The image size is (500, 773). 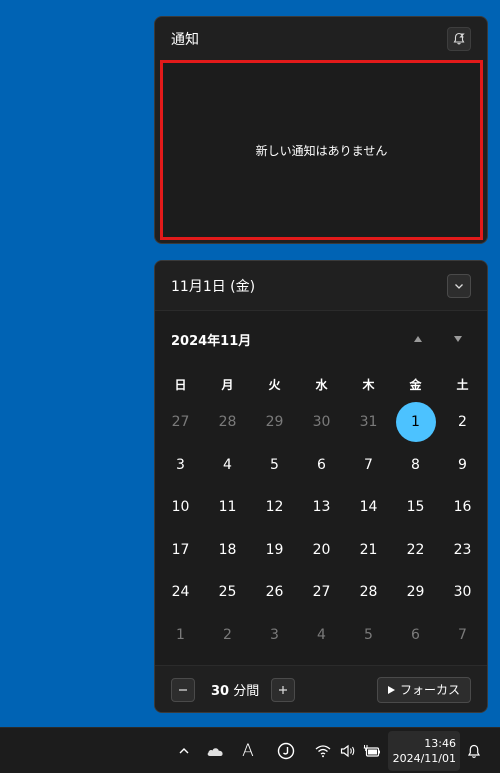 I want to click on calendar-day: 24, so click(x=181, y=592).